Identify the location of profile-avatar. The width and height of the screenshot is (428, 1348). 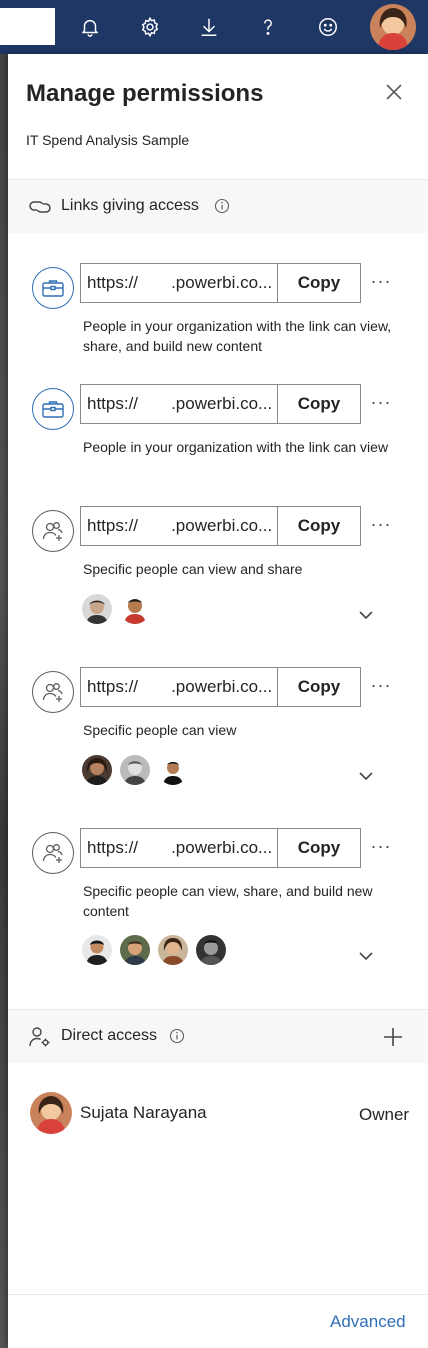
(393, 27).